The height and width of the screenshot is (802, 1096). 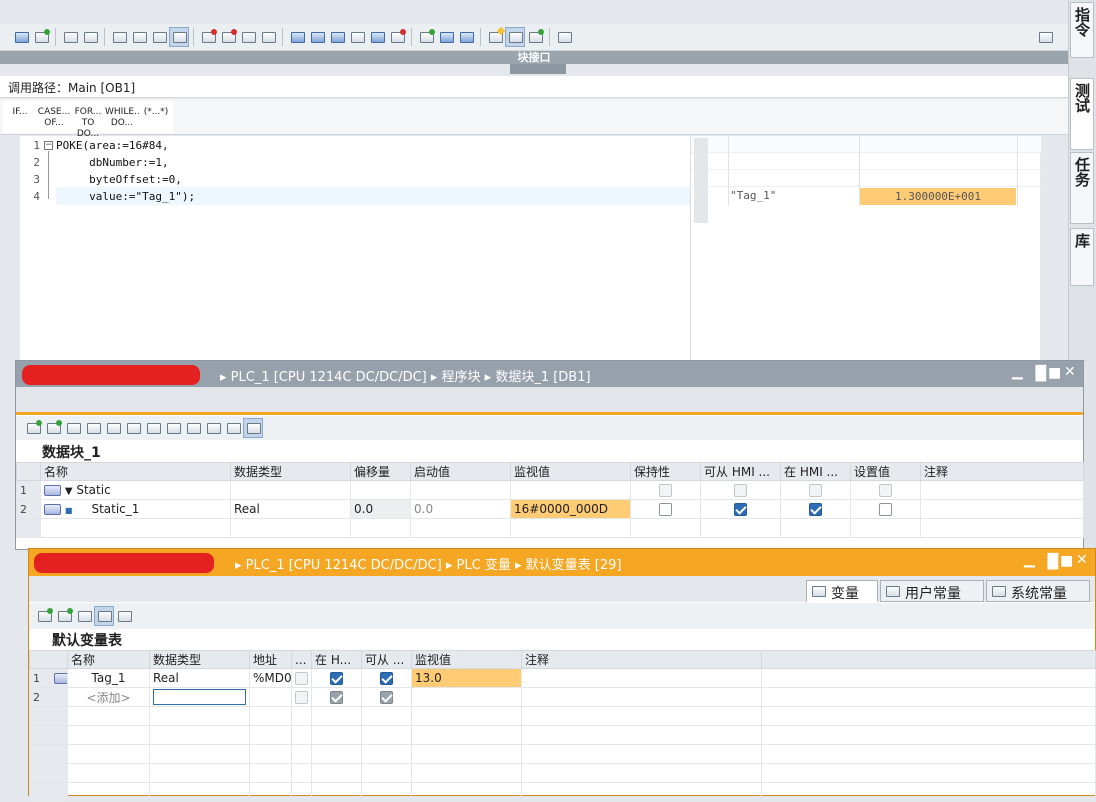 I want to click on interface-splitter-handle, so click(x=538, y=69).